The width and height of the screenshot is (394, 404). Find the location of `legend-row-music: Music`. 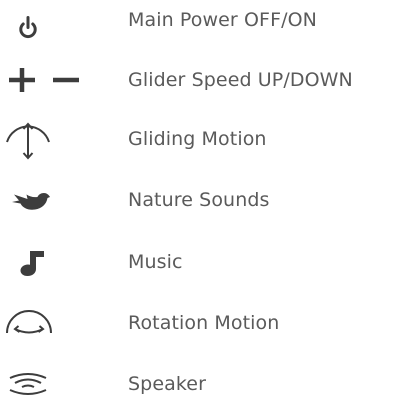

legend-row-music: Music is located at coordinates (197, 262).